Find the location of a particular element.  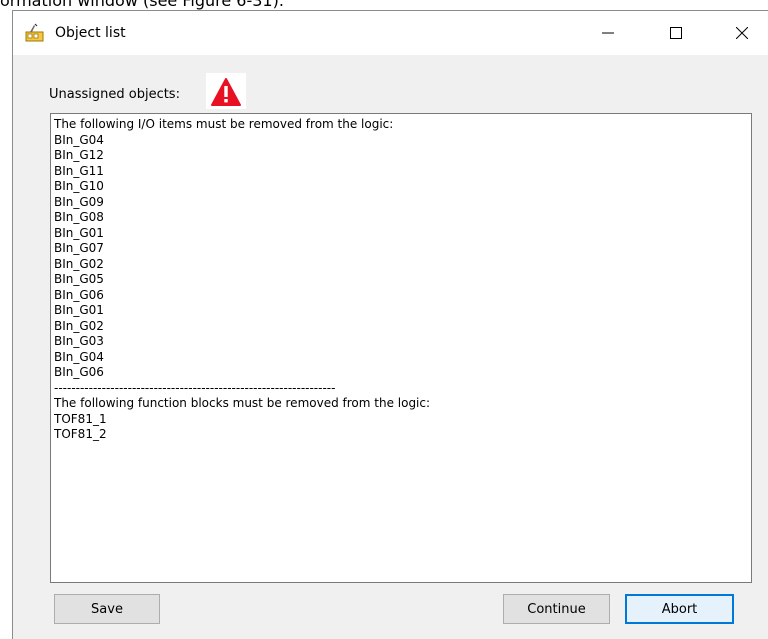

unassigned-objects-label: Unassigned objects: is located at coordinates (114, 94).